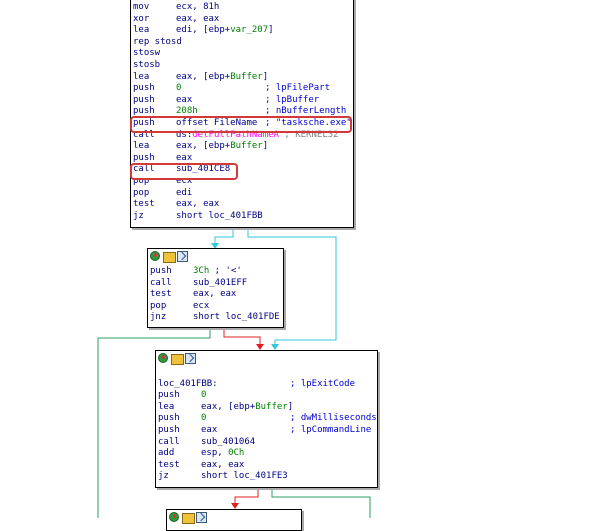 The height and width of the screenshot is (531, 597). I want to click on mnemonic: rep stosd, so click(157, 41).